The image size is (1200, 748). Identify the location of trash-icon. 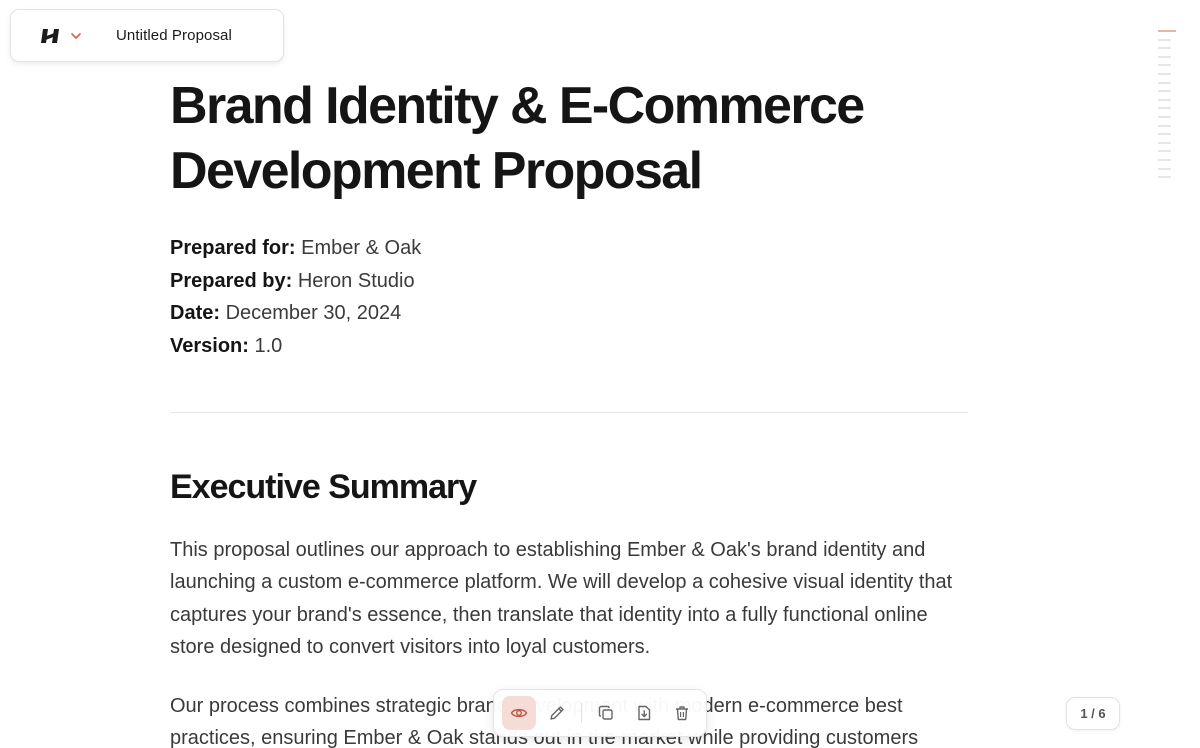
(682, 713).